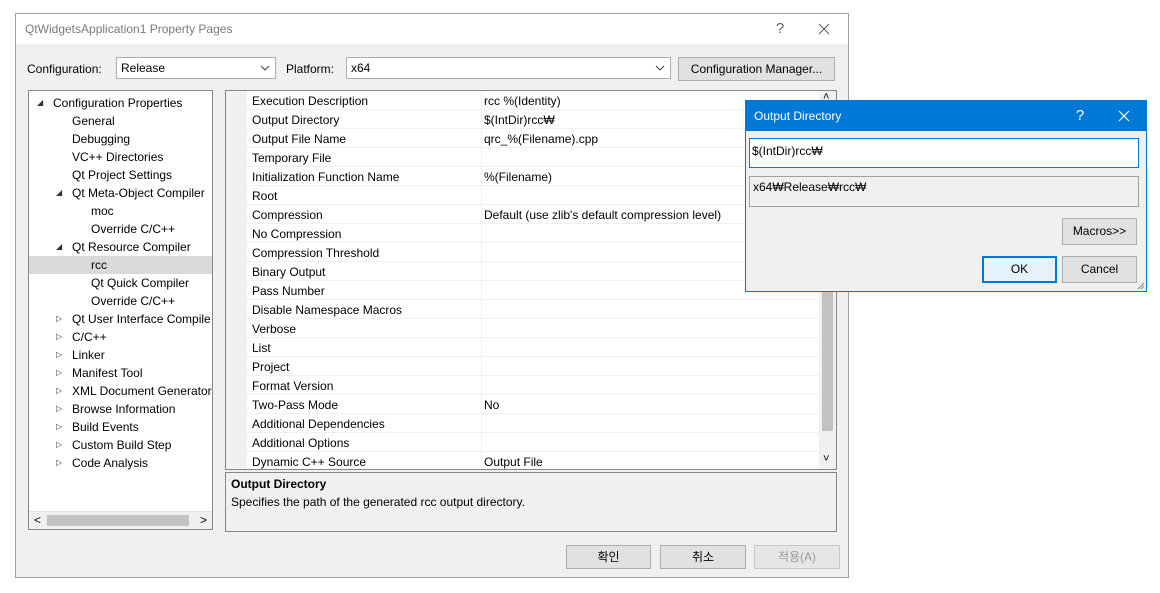 This screenshot has width=1160, height=593. What do you see at coordinates (703, 557) in the screenshot?
I see `cancel-button: 취소` at bounding box center [703, 557].